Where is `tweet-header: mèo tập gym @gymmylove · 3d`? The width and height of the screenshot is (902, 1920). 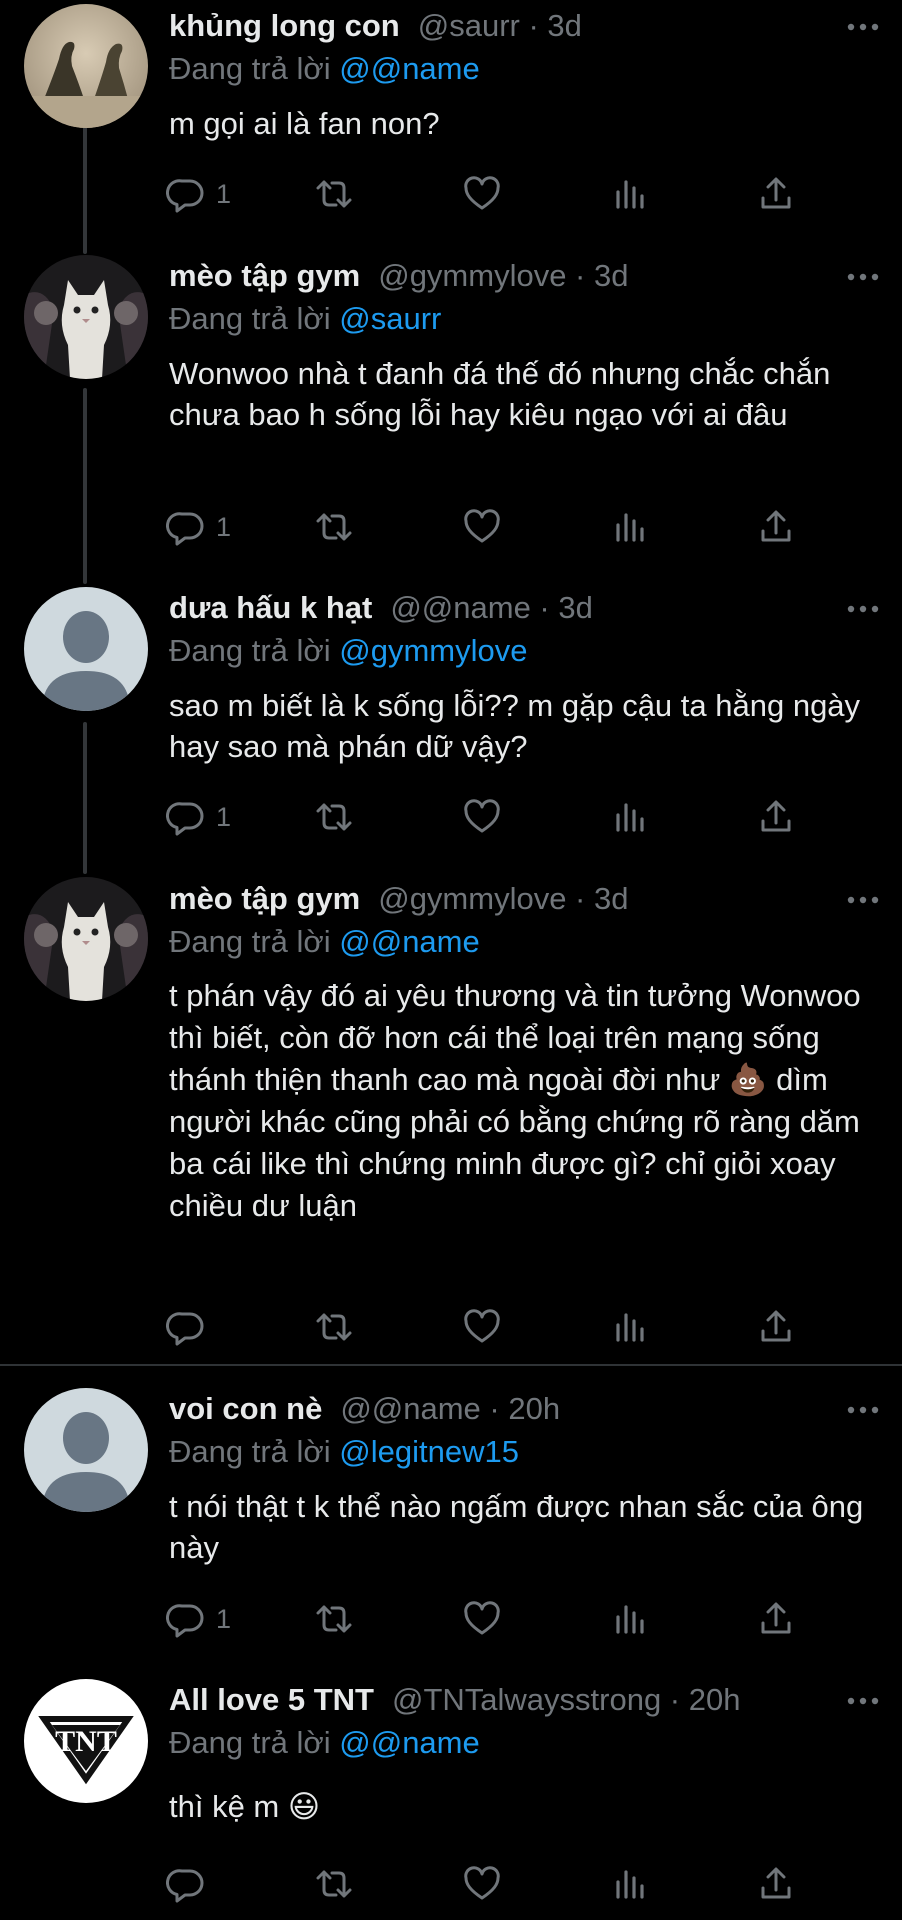
tweet-header: mèo tập gym @gymmylove · 3d is located at coordinates (525, 899).